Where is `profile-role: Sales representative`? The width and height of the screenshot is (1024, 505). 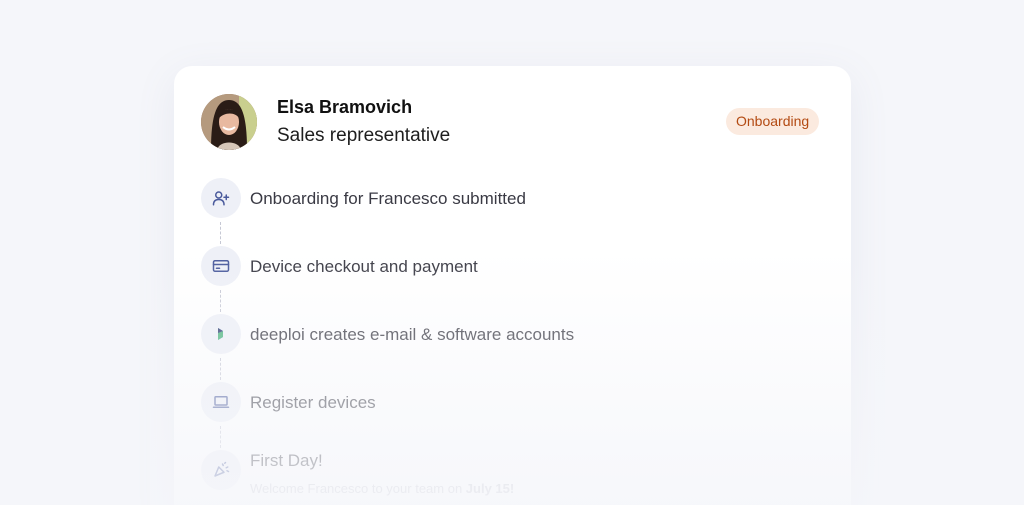 profile-role: Sales representative is located at coordinates (364, 135).